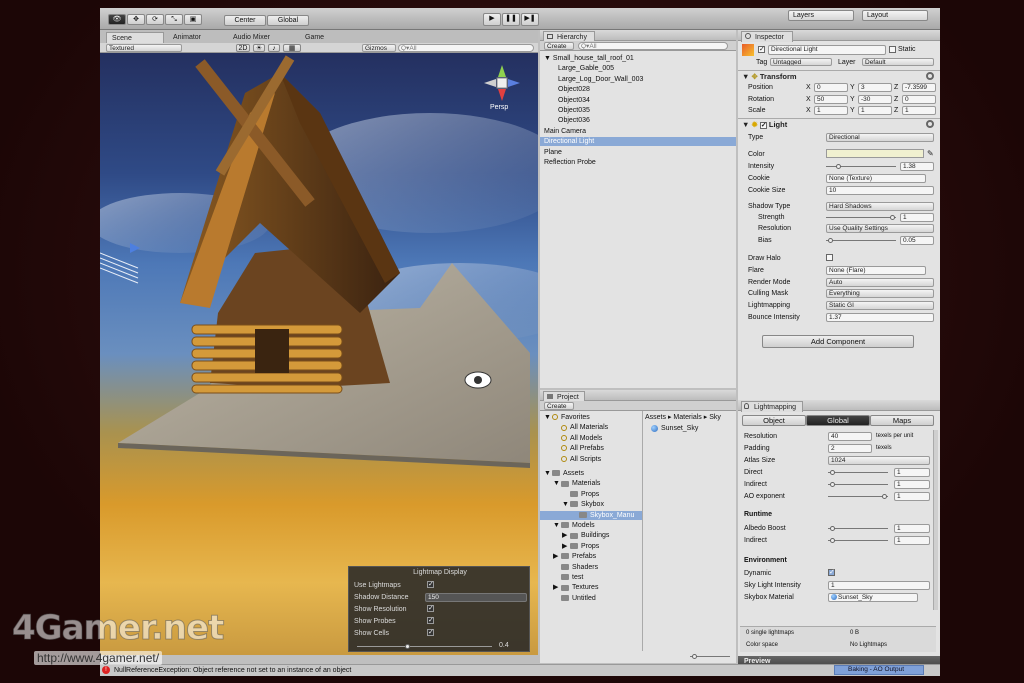  I want to click on step-button: ▶❚, so click(530, 19).